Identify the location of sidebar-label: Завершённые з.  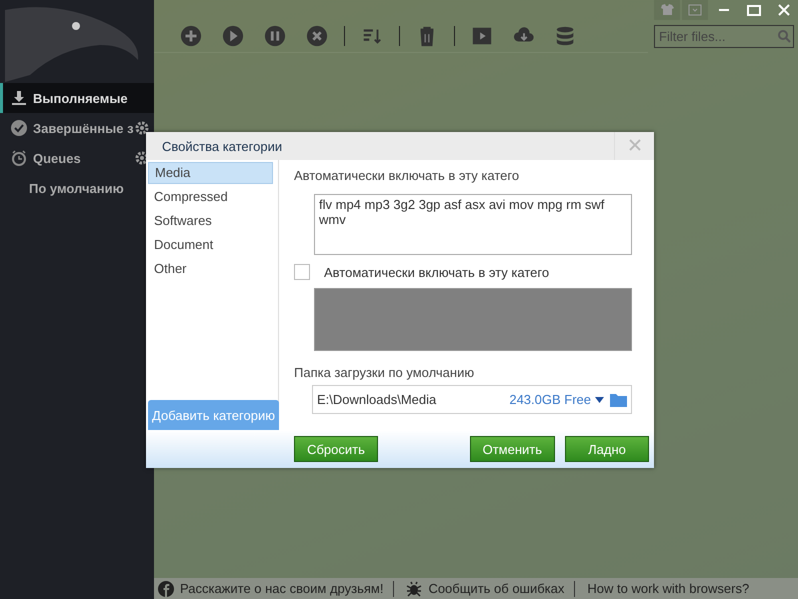
(83, 128).